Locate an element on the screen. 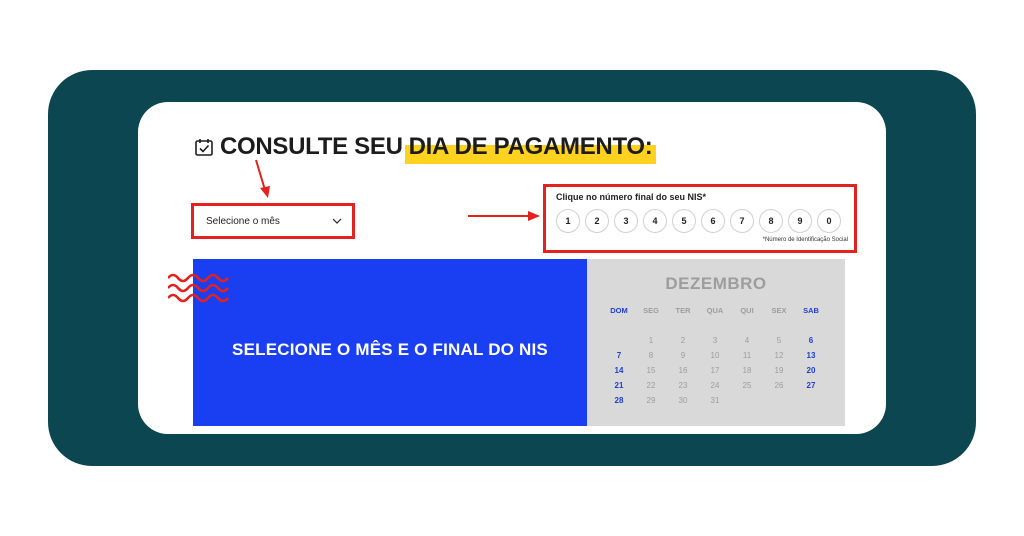 This screenshot has width=1024, height=536. calendar-day: 15 is located at coordinates (651, 370).